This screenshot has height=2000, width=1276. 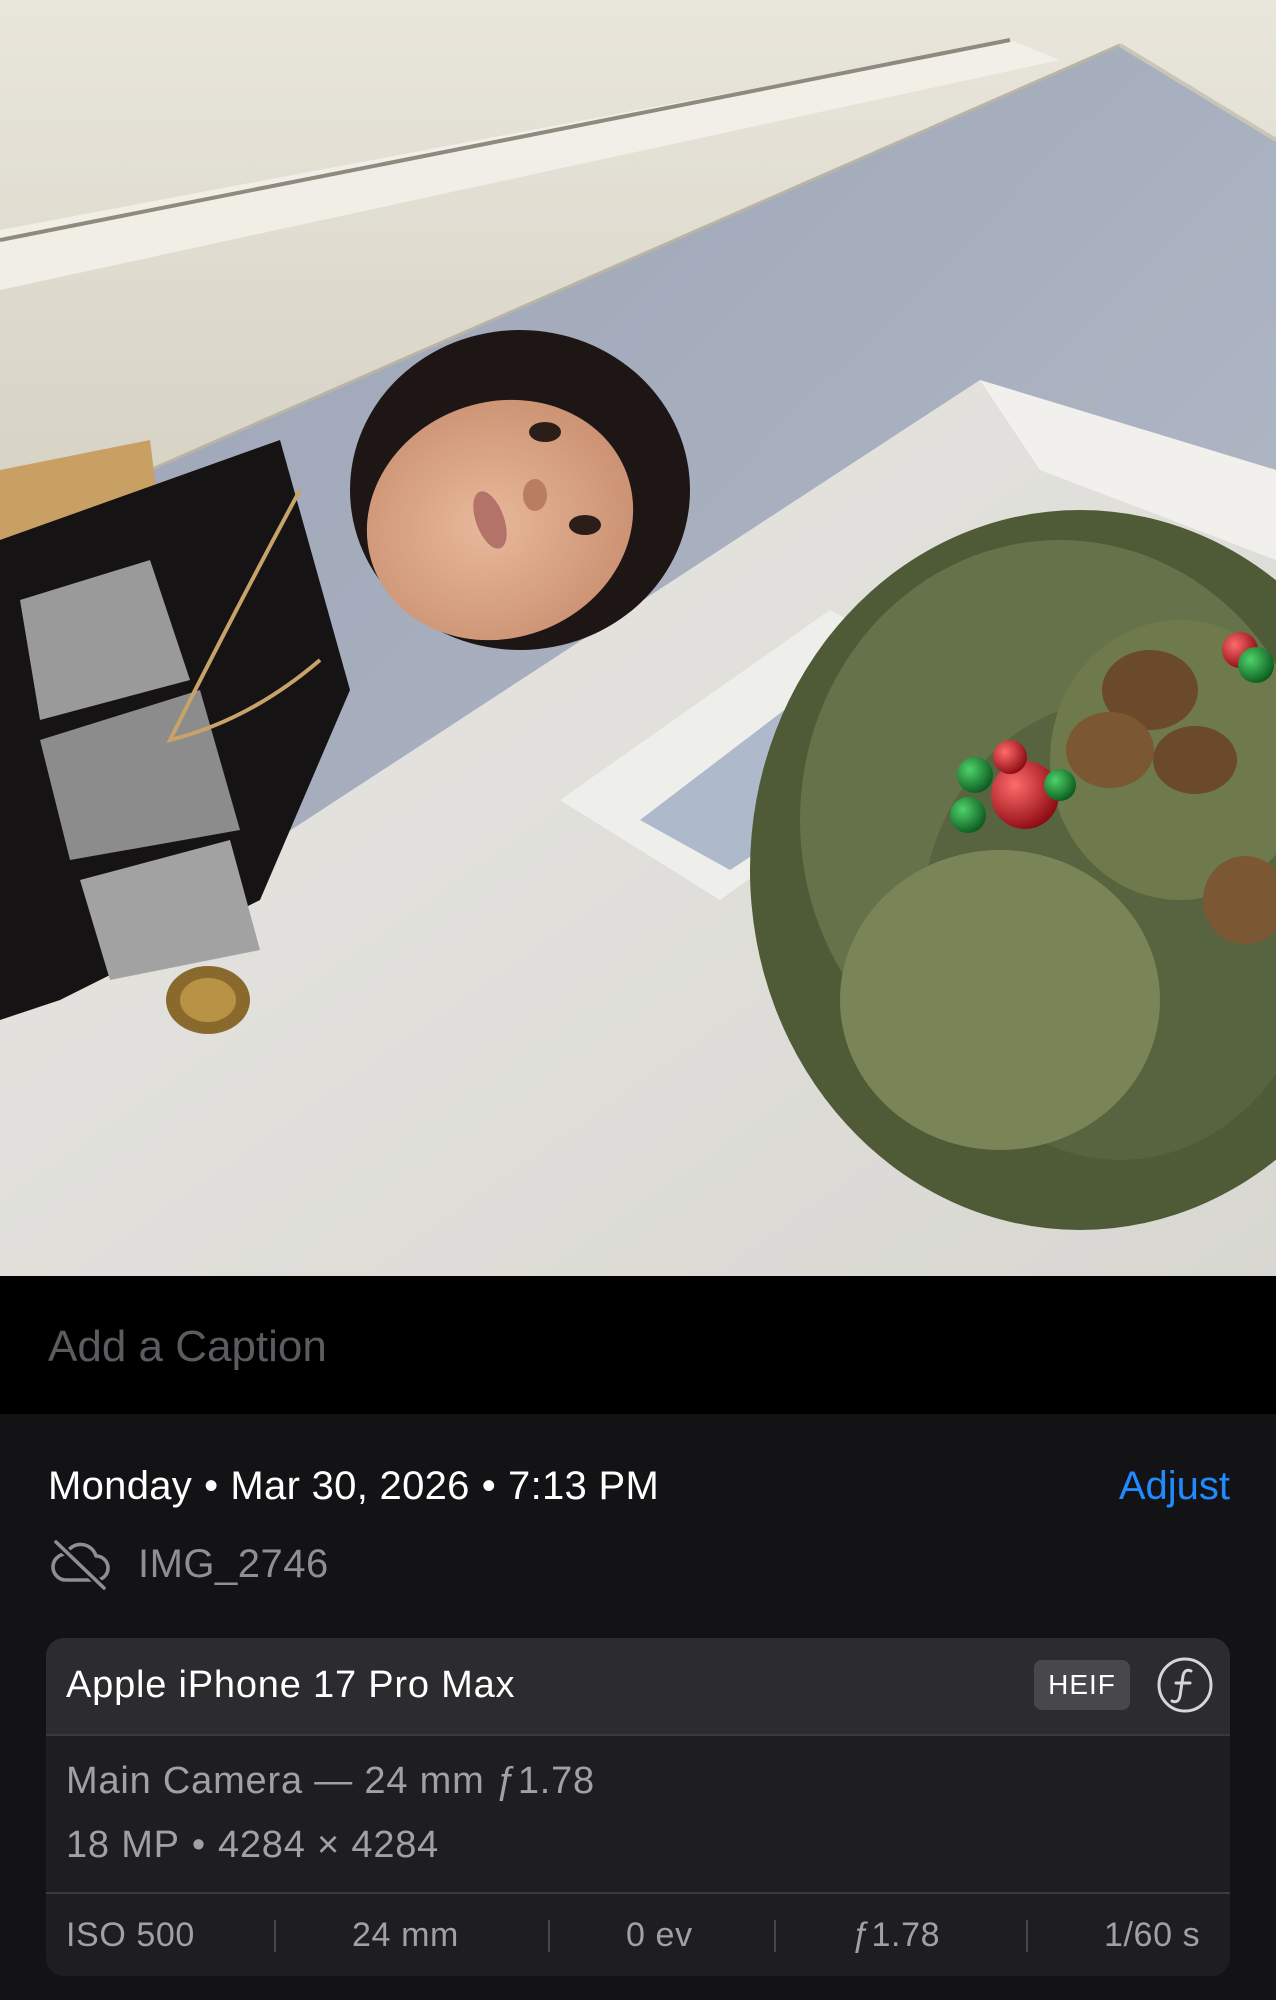 I want to click on capture-datetime: Monday • Mar 30, 2026 • 7:13 PM, so click(x=353, y=1486).